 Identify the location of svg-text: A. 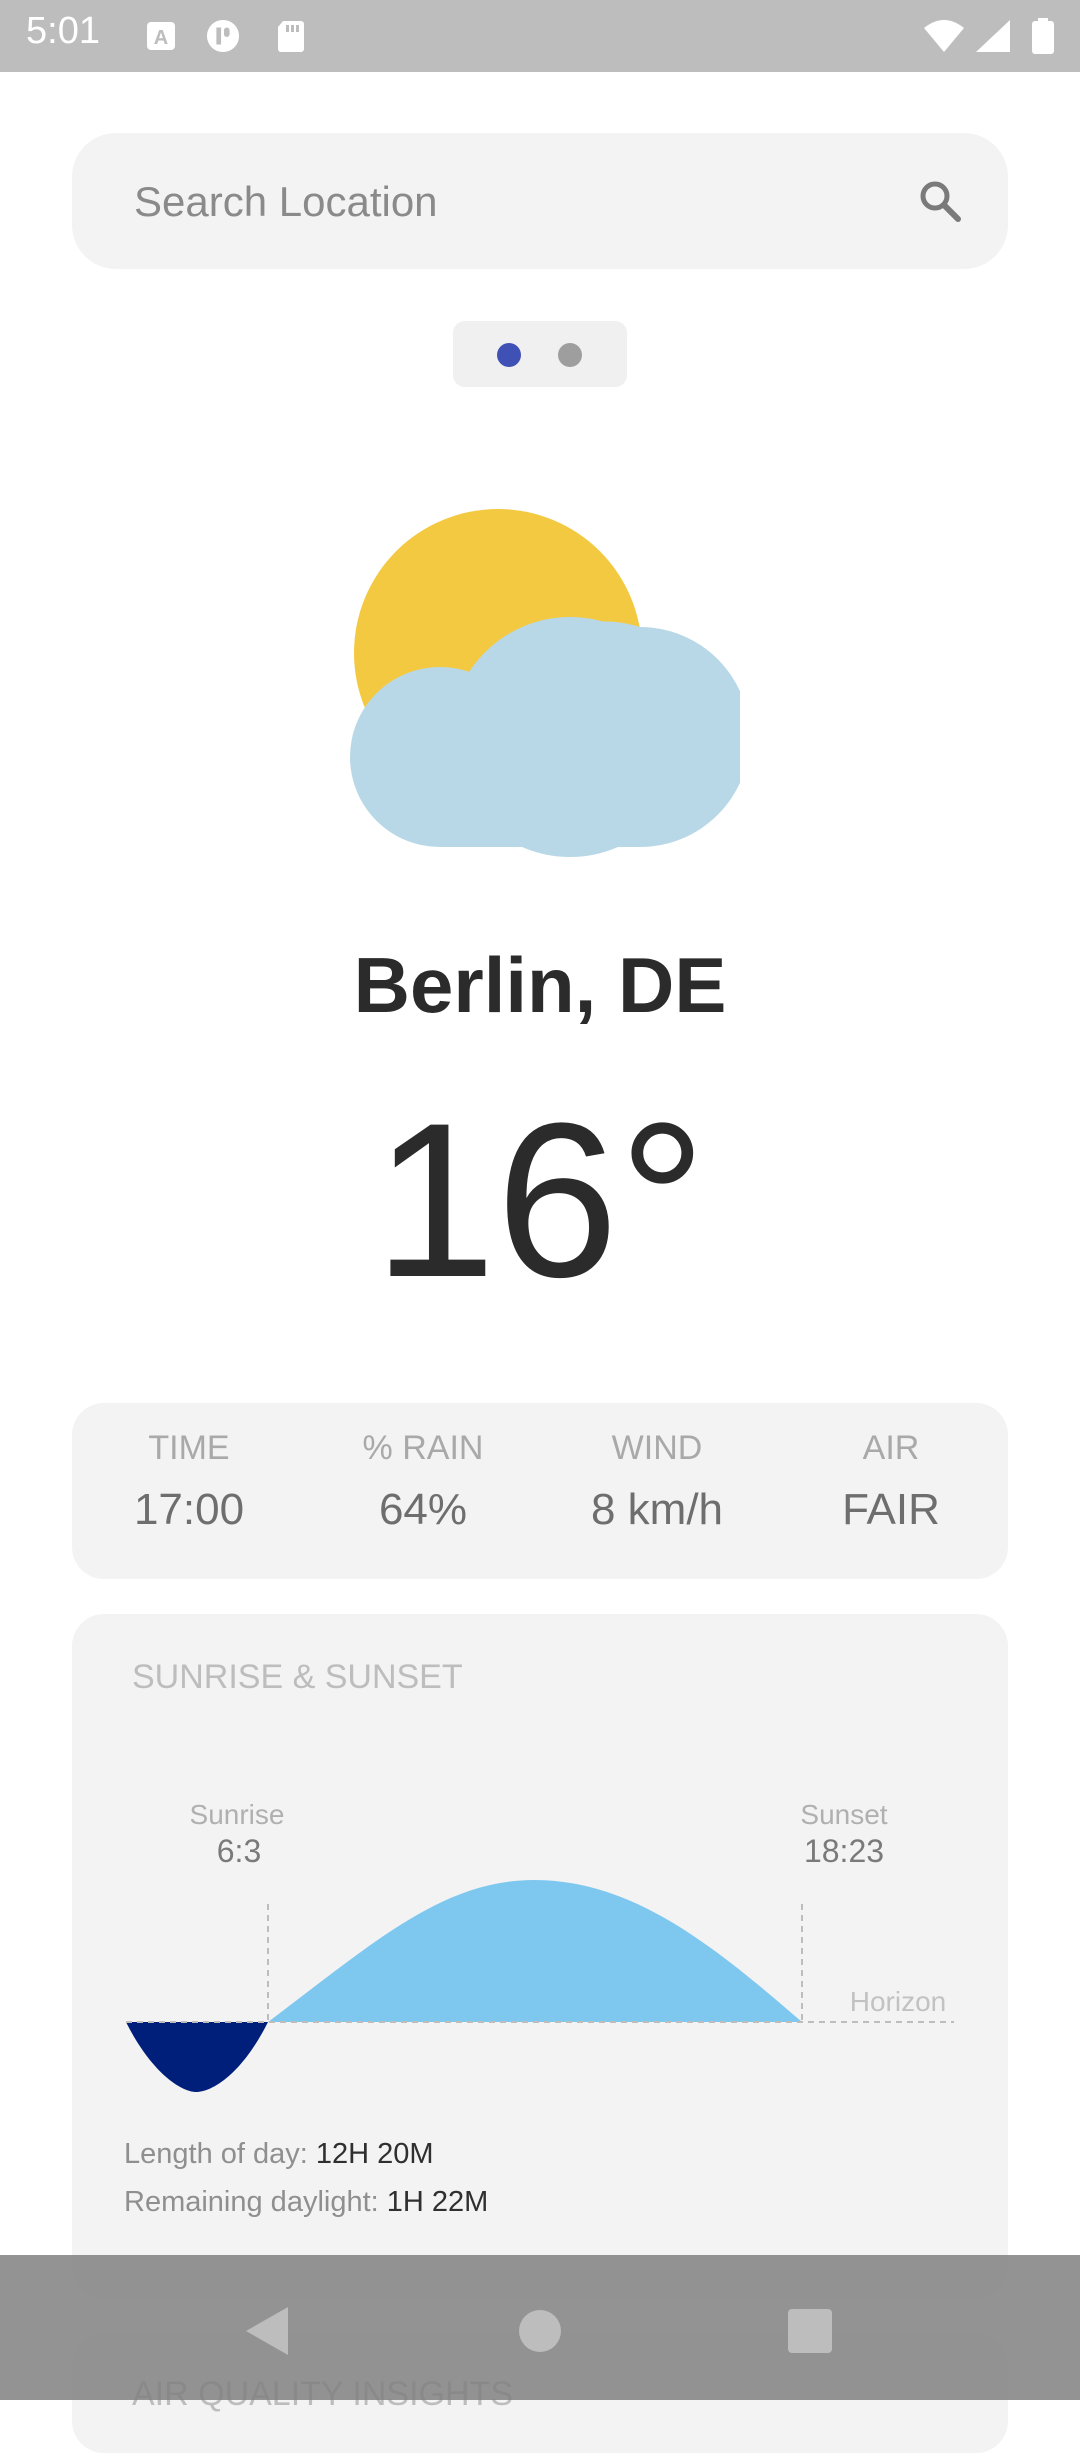
(161, 38).